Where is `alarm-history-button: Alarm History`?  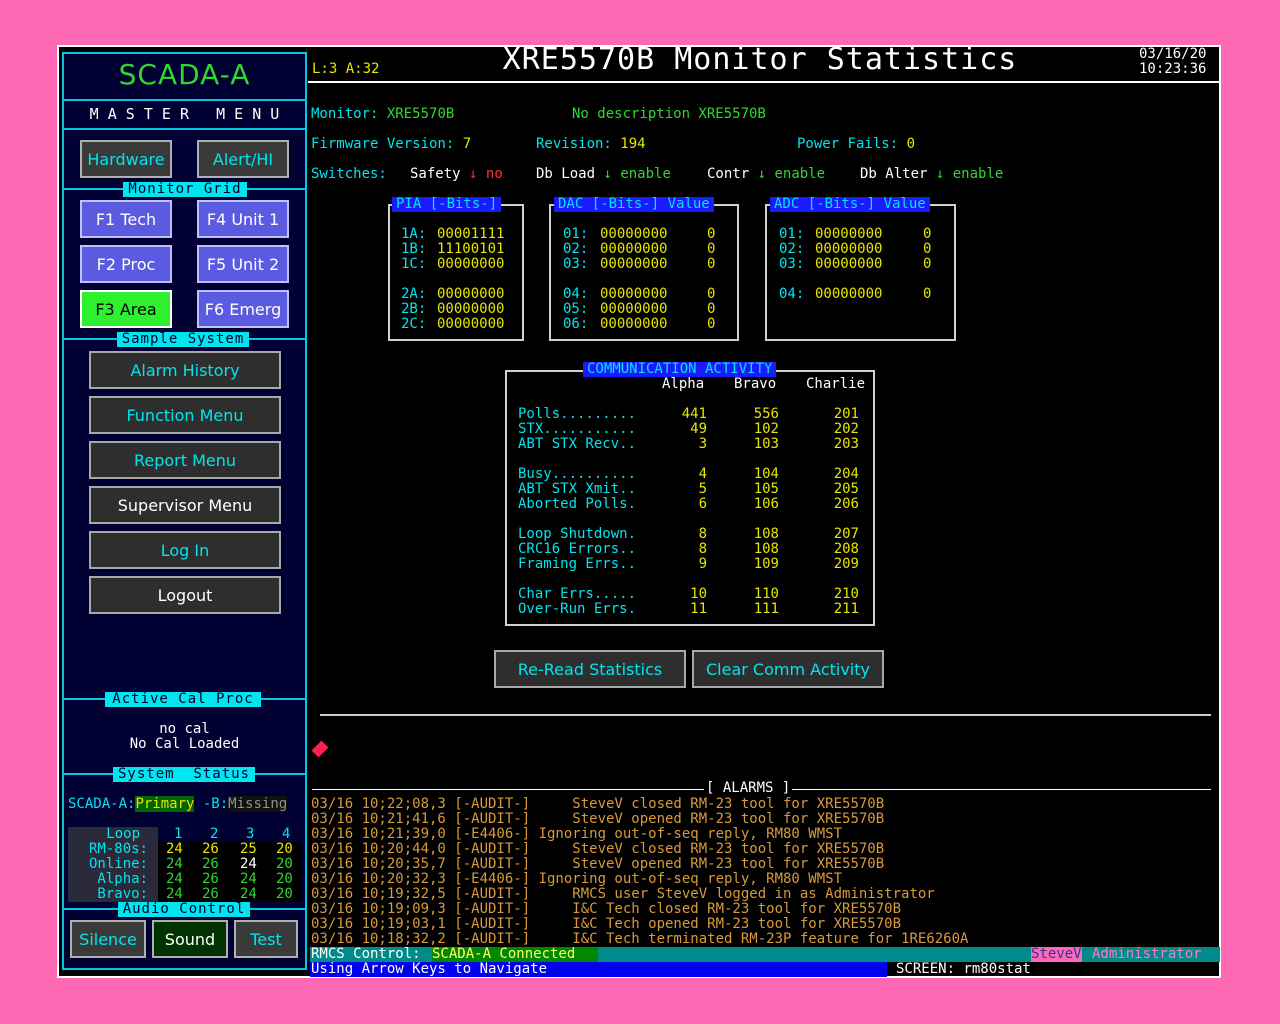
alarm-history-button: Alarm History is located at coordinates (185, 370).